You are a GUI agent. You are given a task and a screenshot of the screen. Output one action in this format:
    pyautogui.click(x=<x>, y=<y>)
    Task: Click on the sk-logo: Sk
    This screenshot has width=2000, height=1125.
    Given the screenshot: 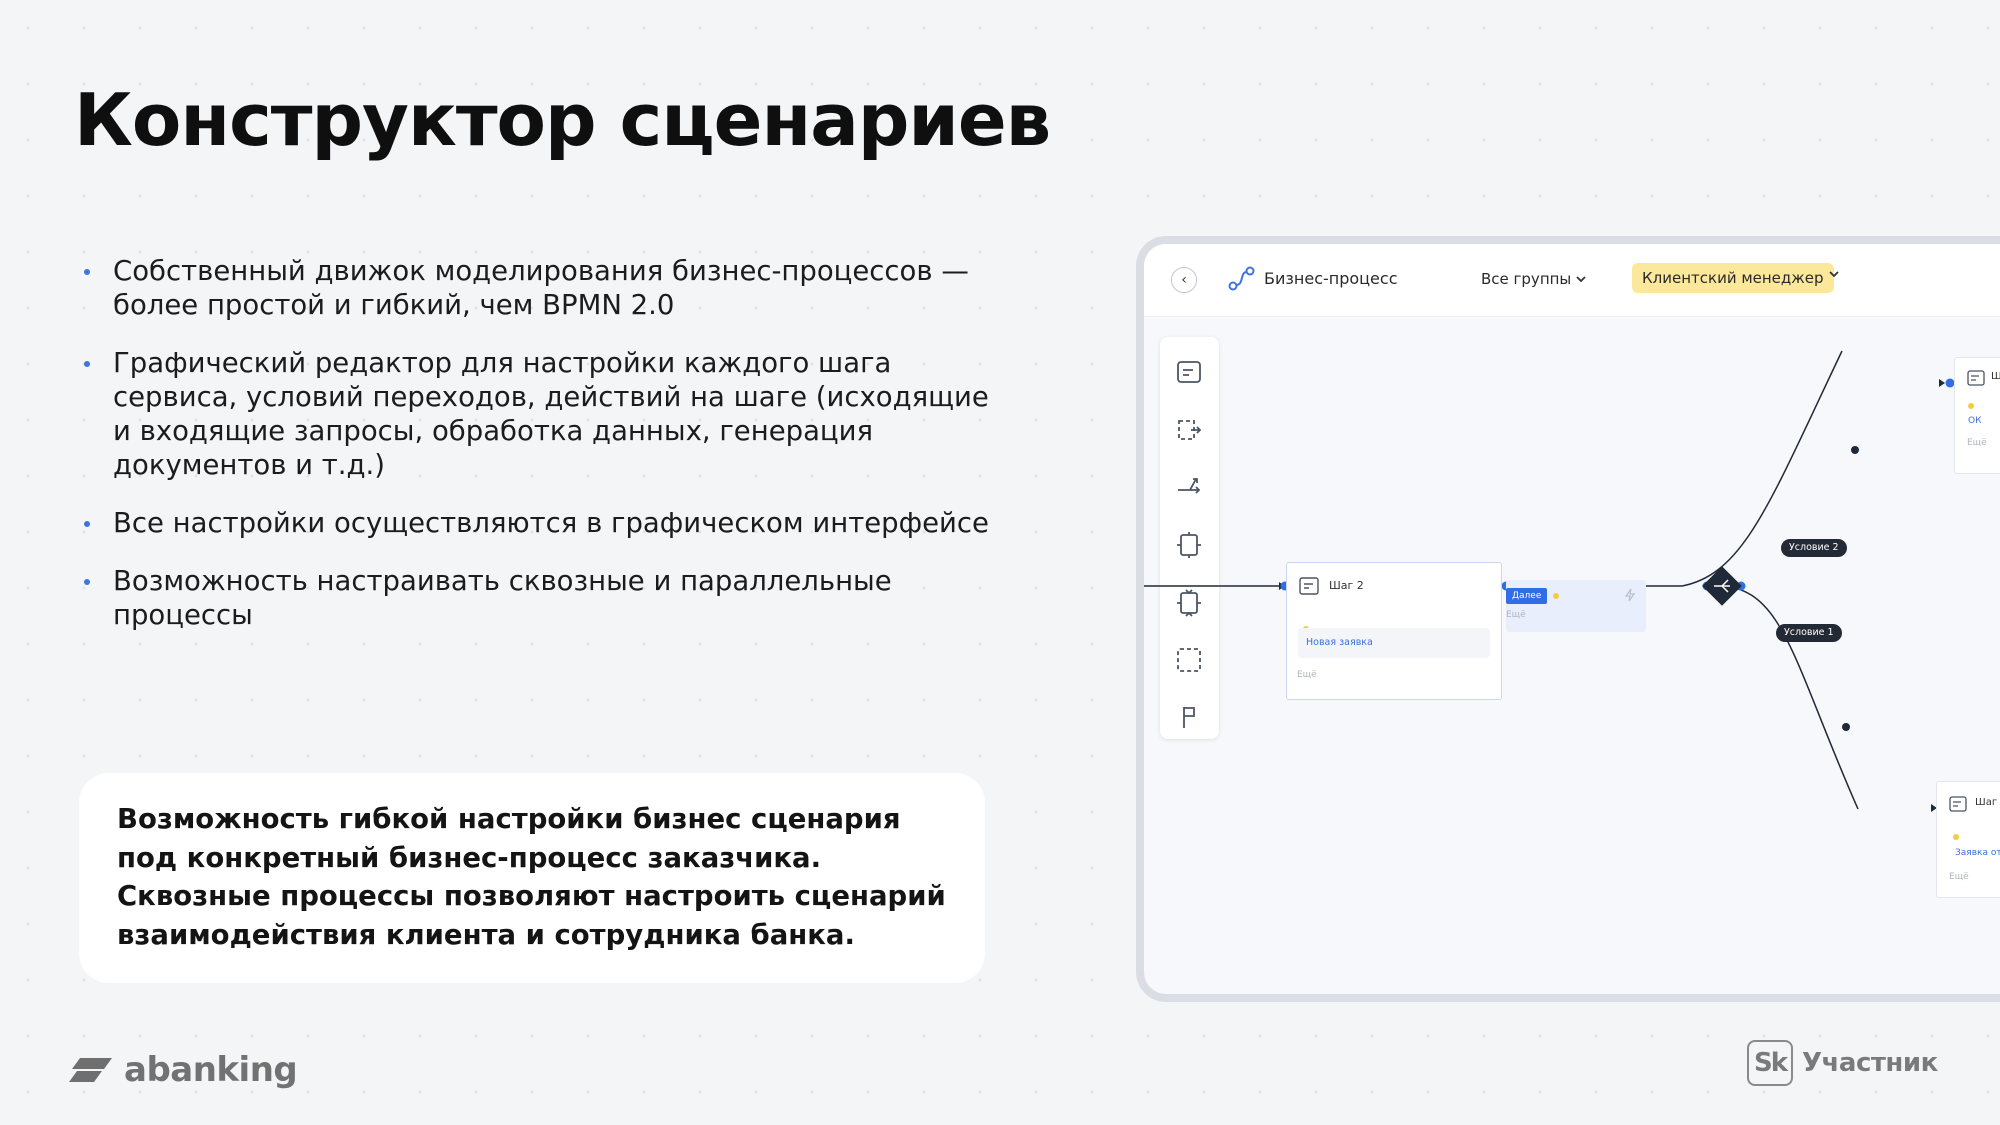 What is the action you would take?
    pyautogui.click(x=1770, y=1063)
    